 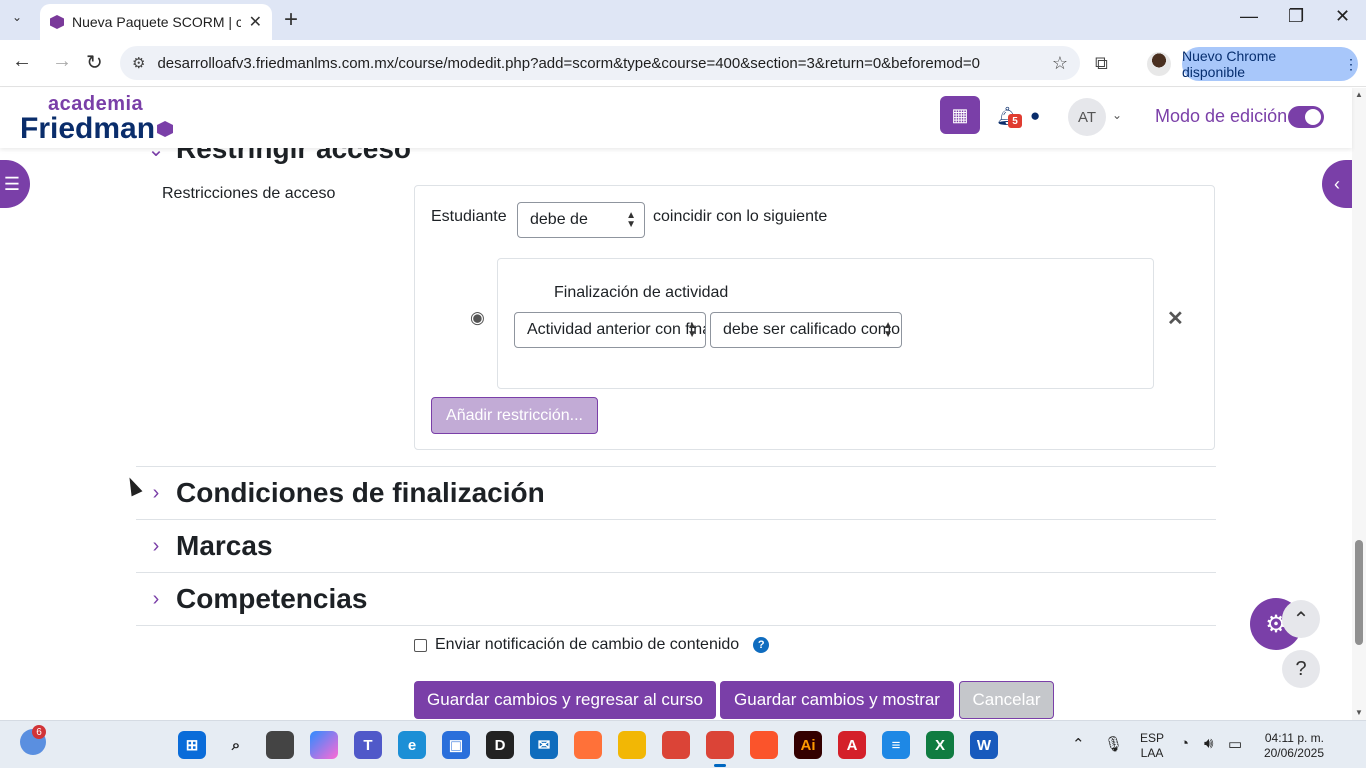 I want to click on brave-icon, so click(x=764, y=745).